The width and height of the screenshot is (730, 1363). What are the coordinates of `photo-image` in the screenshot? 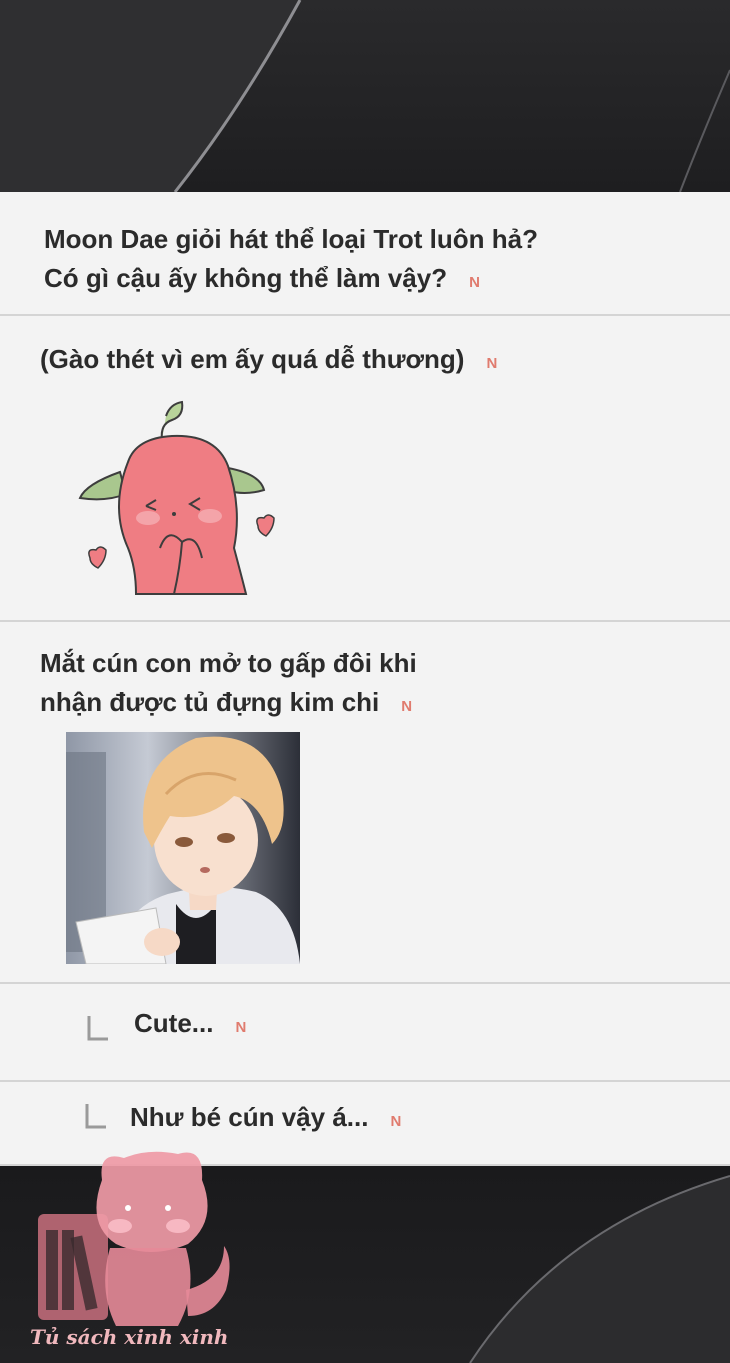 It's located at (183, 848).